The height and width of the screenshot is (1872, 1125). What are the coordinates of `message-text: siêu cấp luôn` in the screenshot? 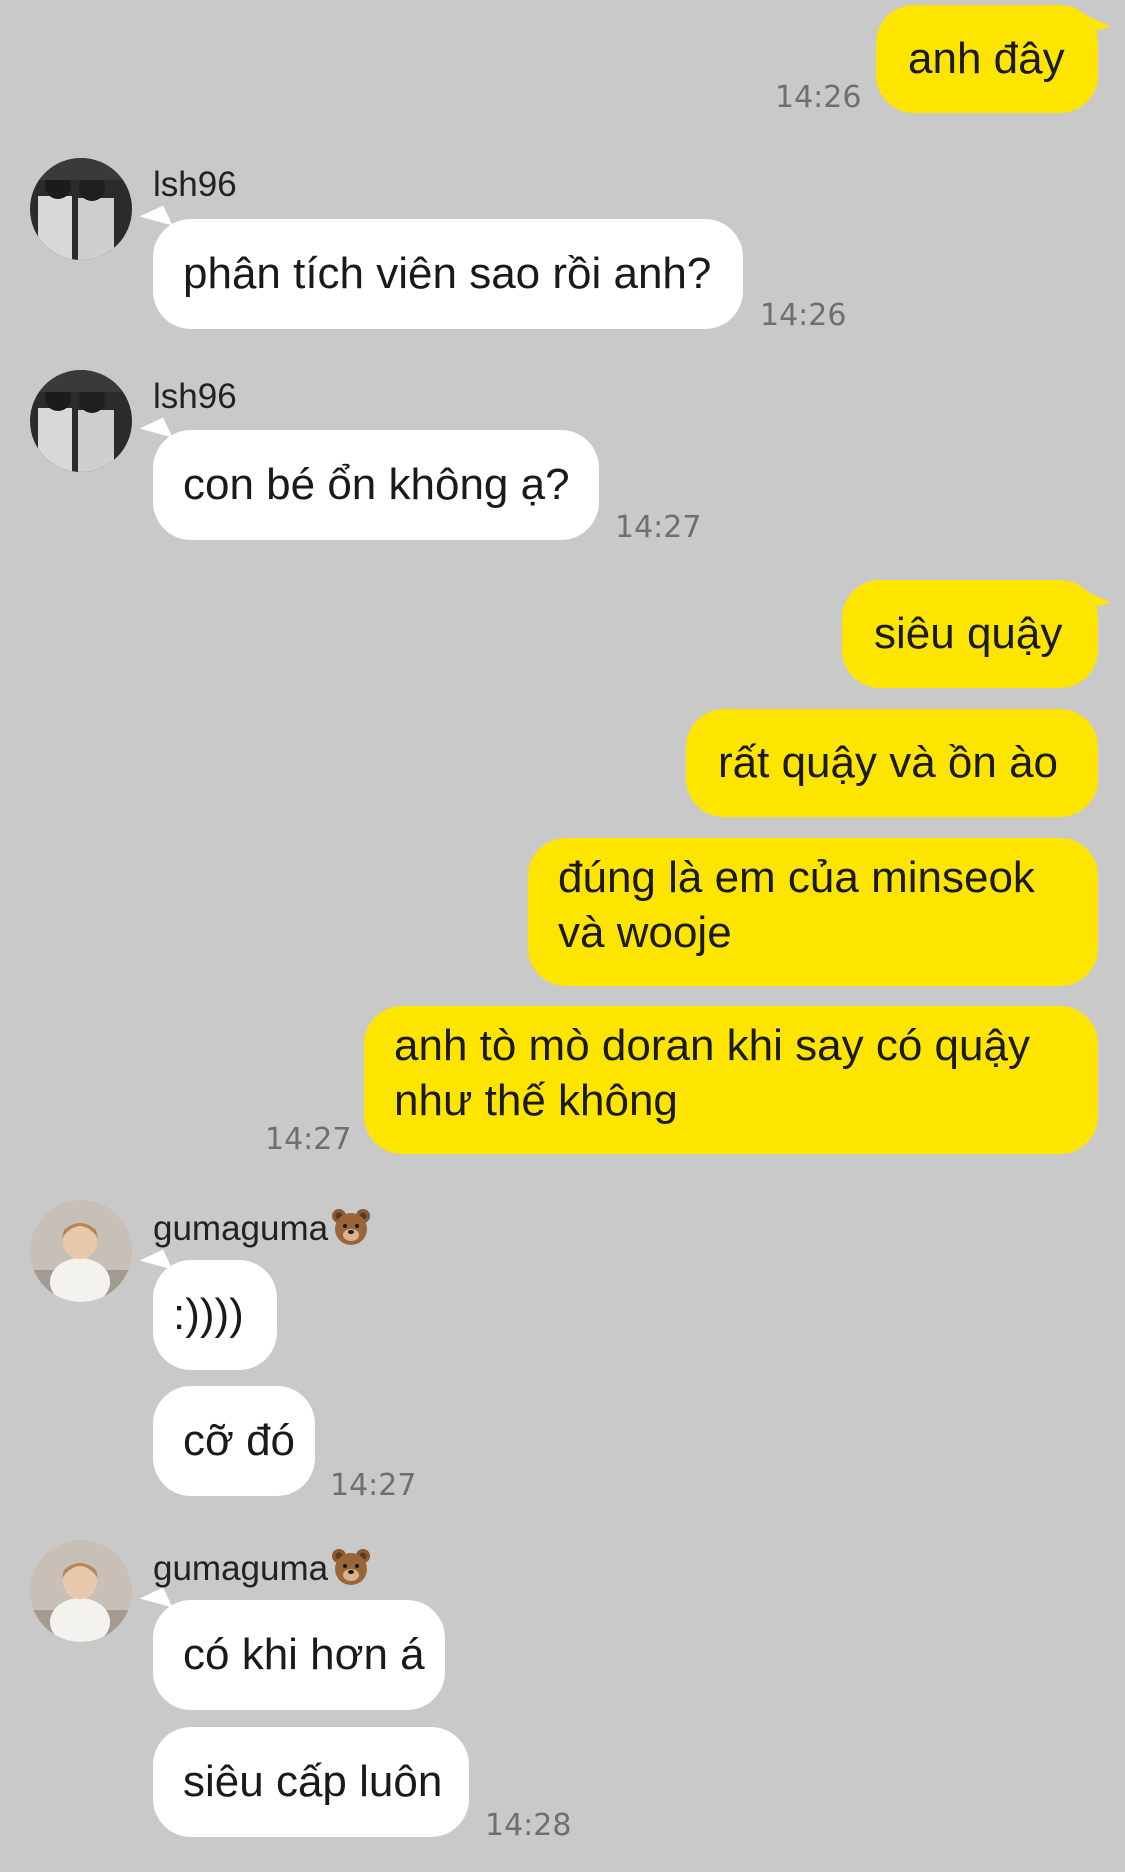 It's located at (313, 1781).